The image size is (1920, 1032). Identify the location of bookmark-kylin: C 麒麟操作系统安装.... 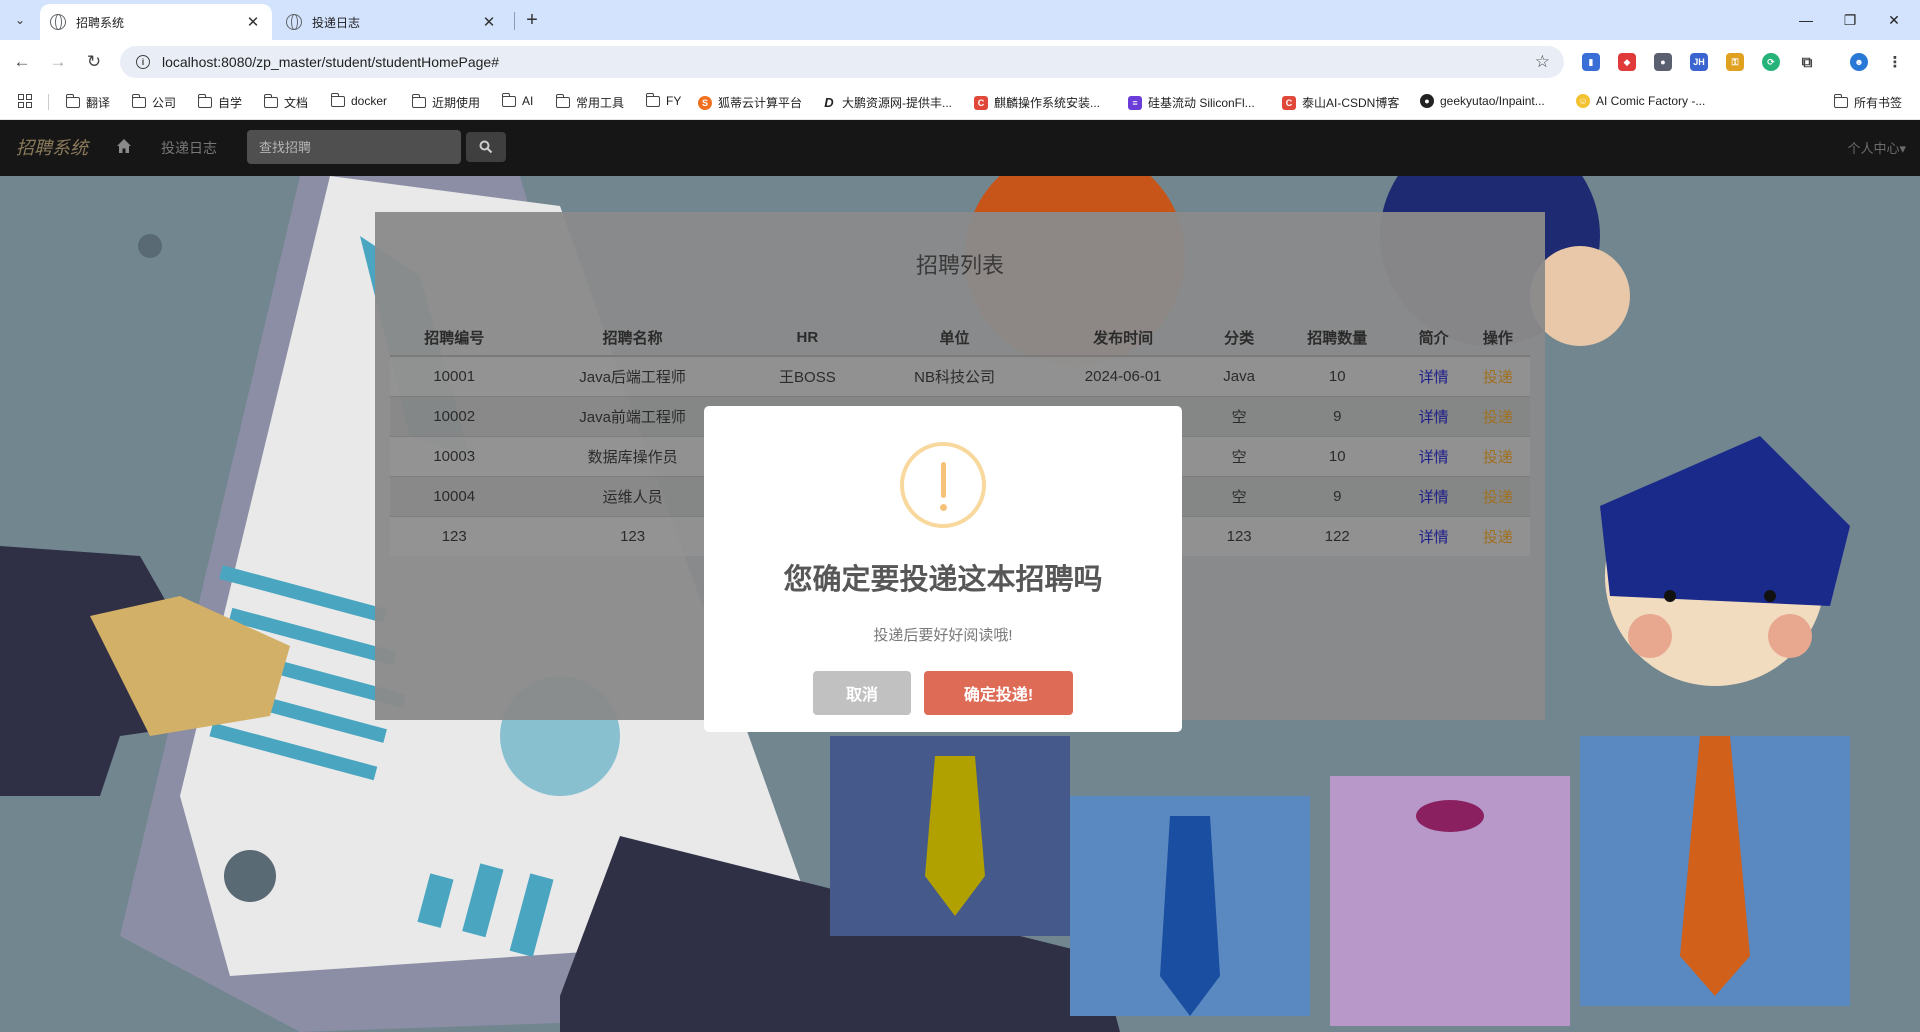
(1037, 102).